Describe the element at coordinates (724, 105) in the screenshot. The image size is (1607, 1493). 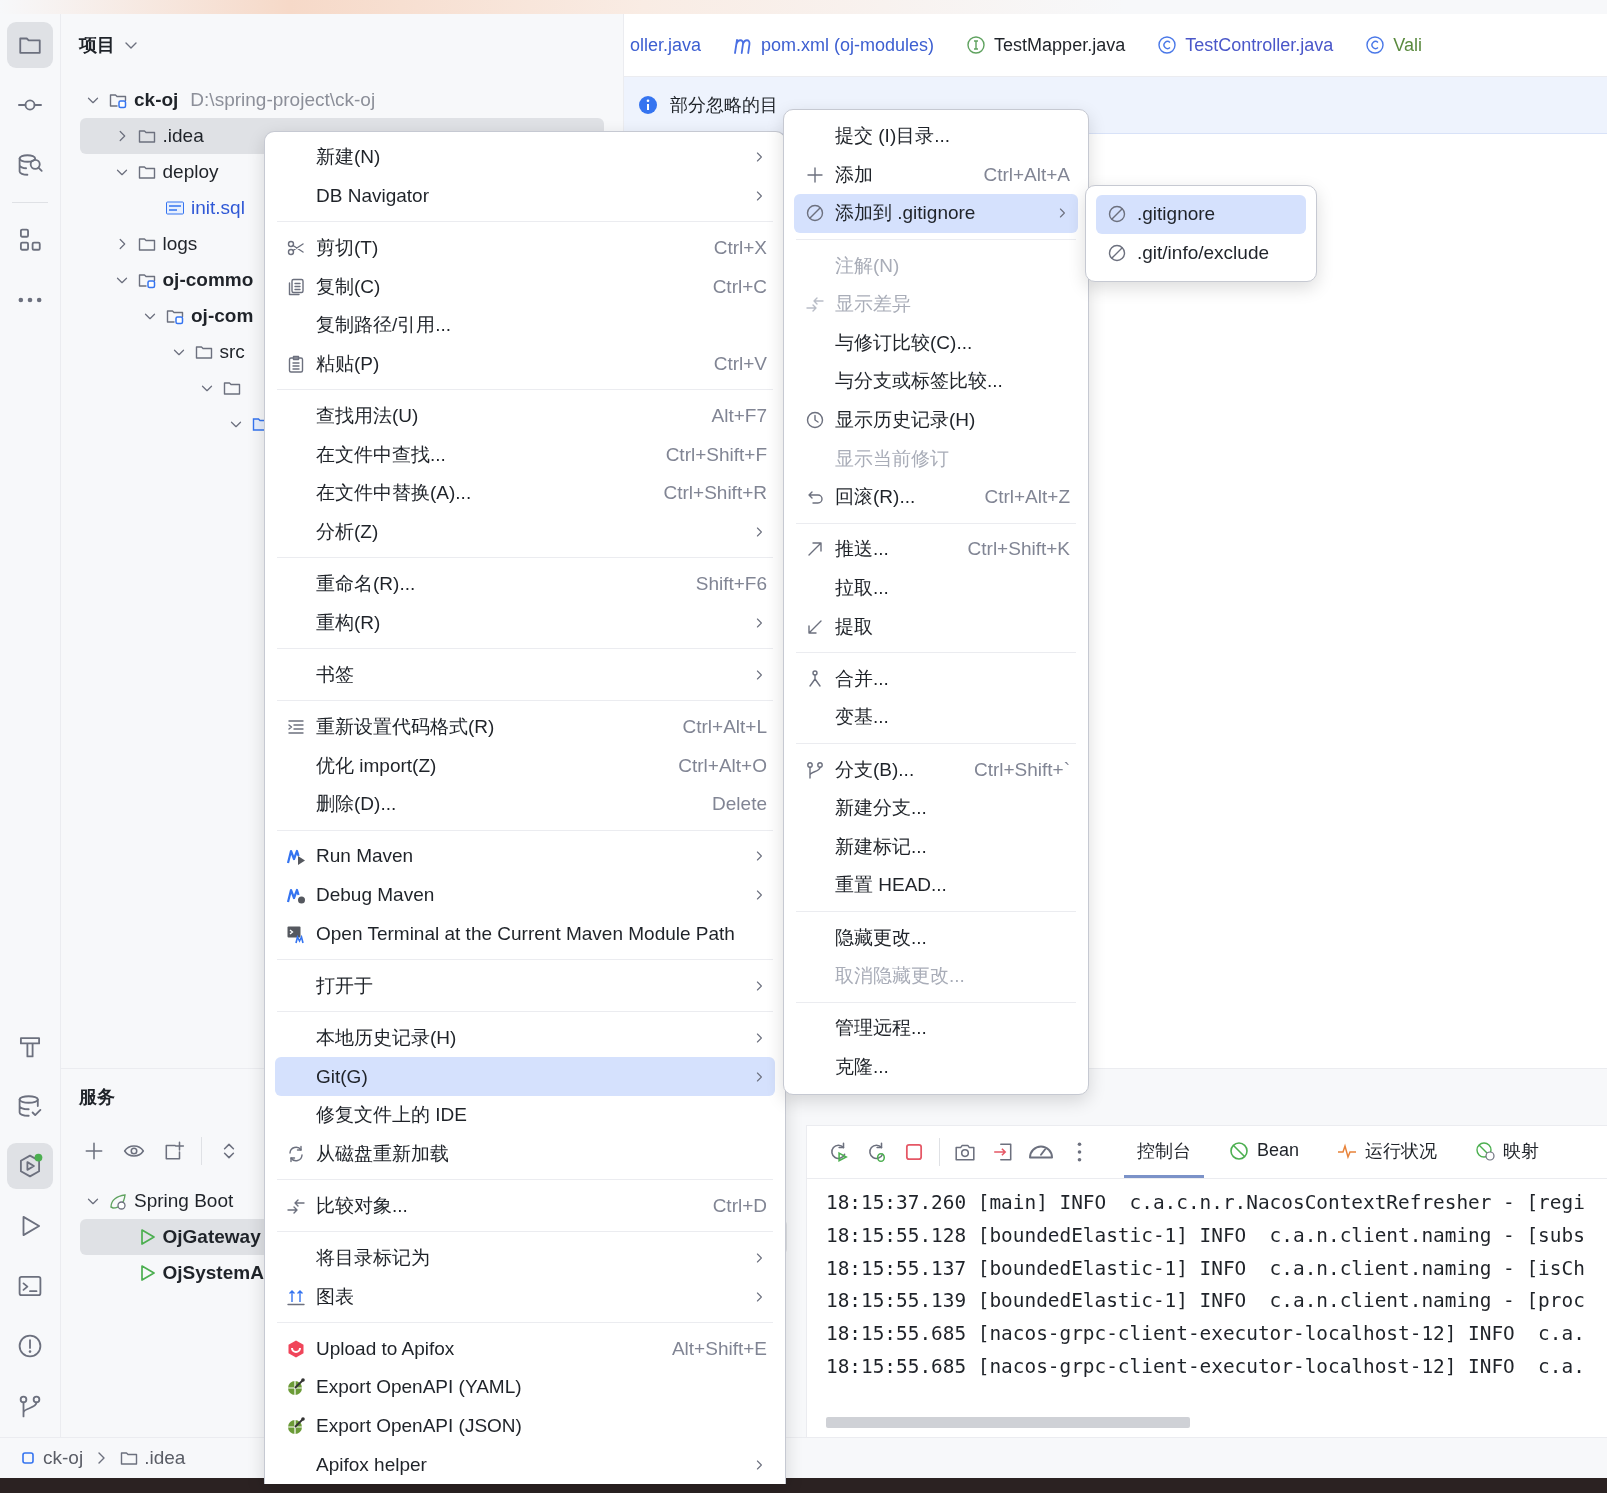
I see `notification-text: 部分忽略的目` at that location.